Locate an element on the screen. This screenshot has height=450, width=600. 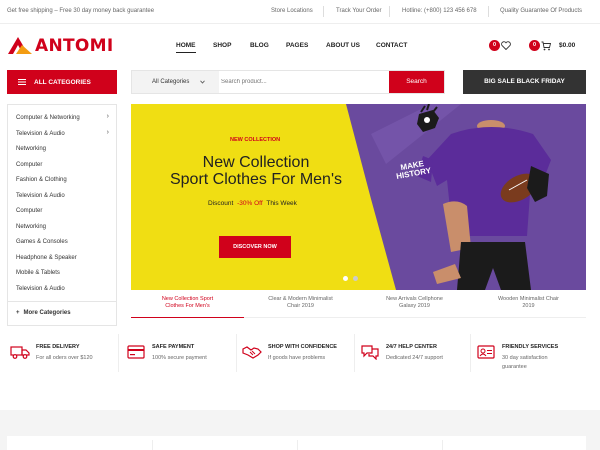
sidebar-item-television-audio-3: Television & Audio is located at coordinates (40, 289).